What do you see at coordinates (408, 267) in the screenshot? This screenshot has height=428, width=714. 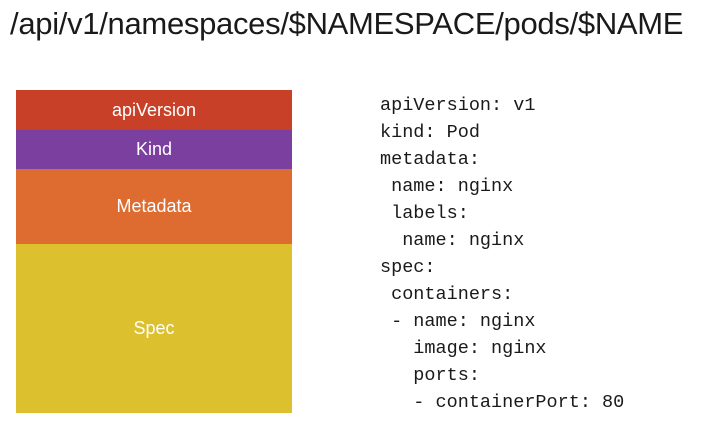 I see `yaml-line: spec:` at bounding box center [408, 267].